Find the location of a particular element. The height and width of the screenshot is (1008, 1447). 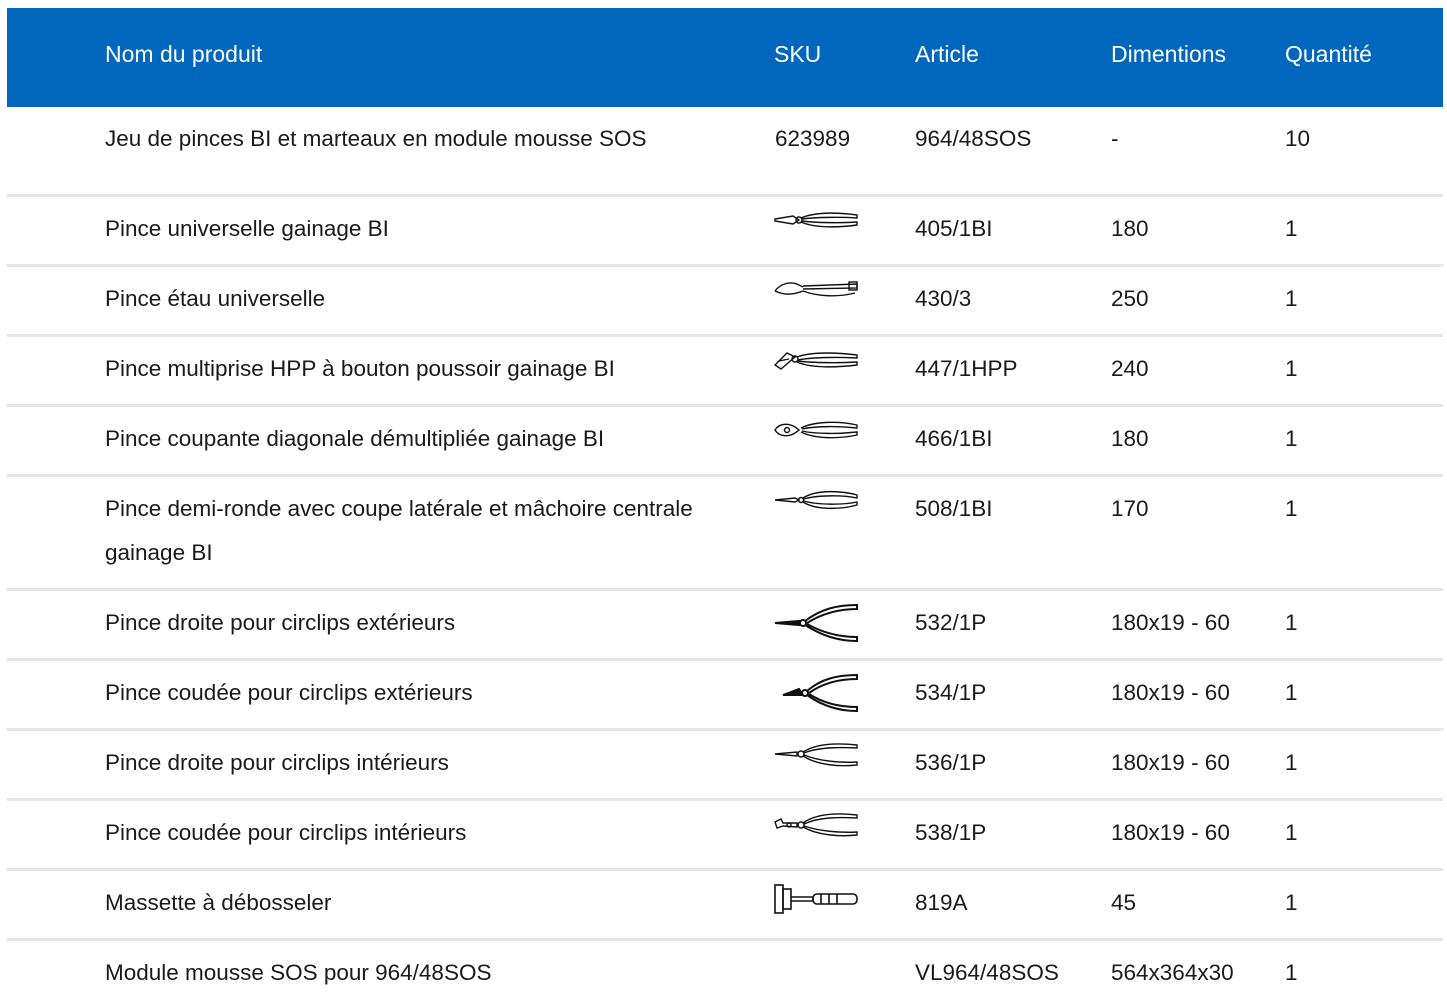

dead-blow-mallet-icon is located at coordinates (816, 899).